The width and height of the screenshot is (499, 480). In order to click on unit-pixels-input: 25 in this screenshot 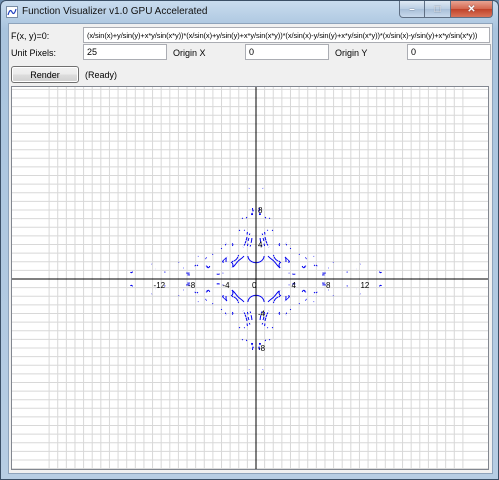, I will do `click(125, 52)`.